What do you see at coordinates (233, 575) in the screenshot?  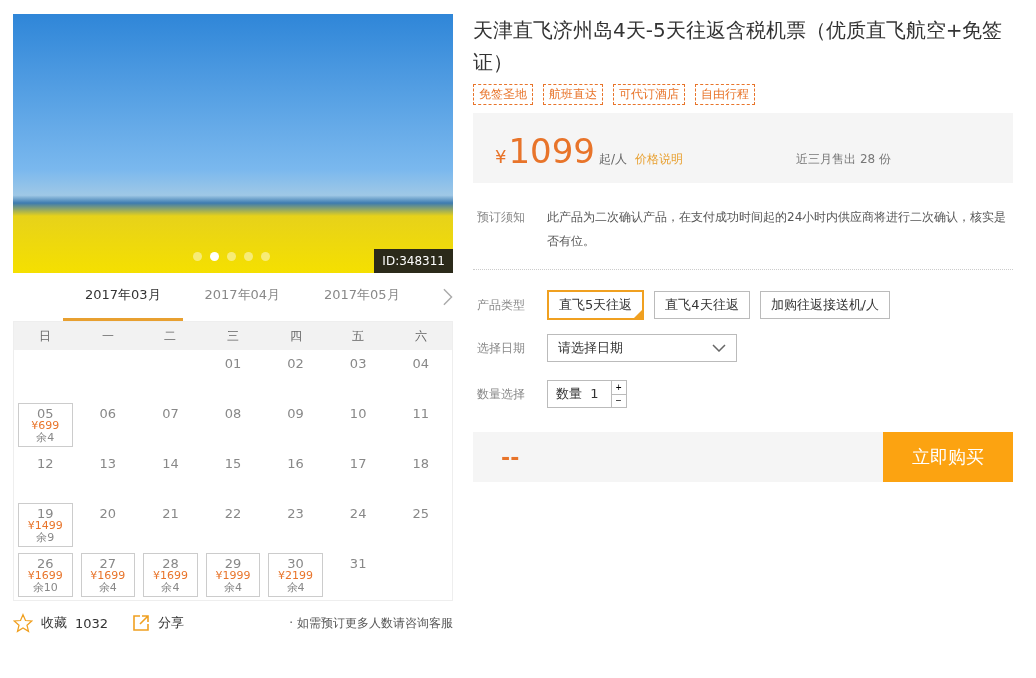 I see `price-date: 29 ¥1999 余4` at bounding box center [233, 575].